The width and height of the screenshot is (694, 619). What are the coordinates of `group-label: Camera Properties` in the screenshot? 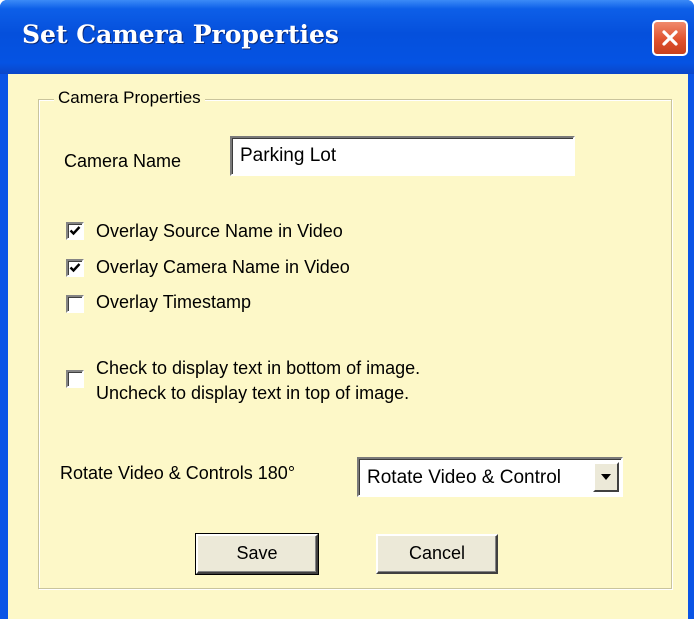 It's located at (129, 98).